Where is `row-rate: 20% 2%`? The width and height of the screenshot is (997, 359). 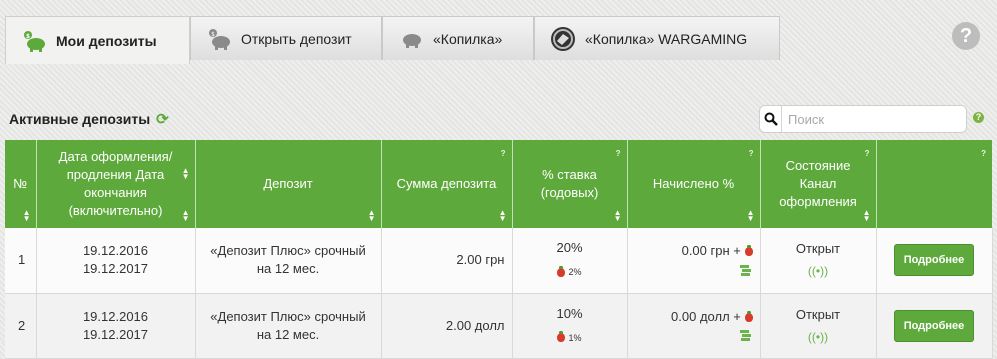 row-rate: 20% 2% is located at coordinates (570, 261).